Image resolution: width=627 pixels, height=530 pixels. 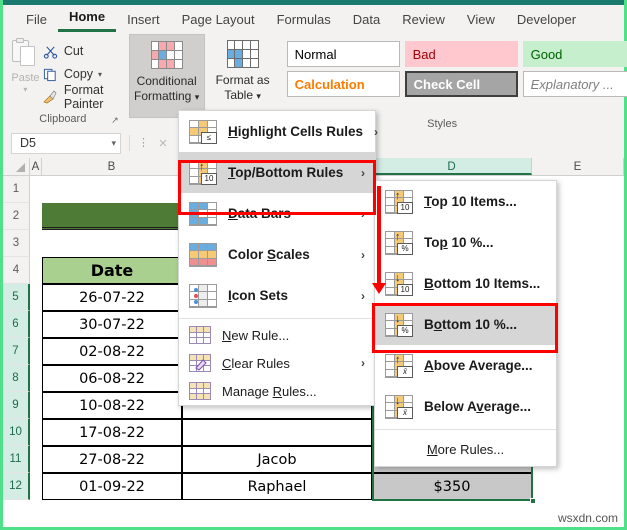 What do you see at coordinates (112, 378) in the screenshot?
I see `cell-b8: 06-08-22` at bounding box center [112, 378].